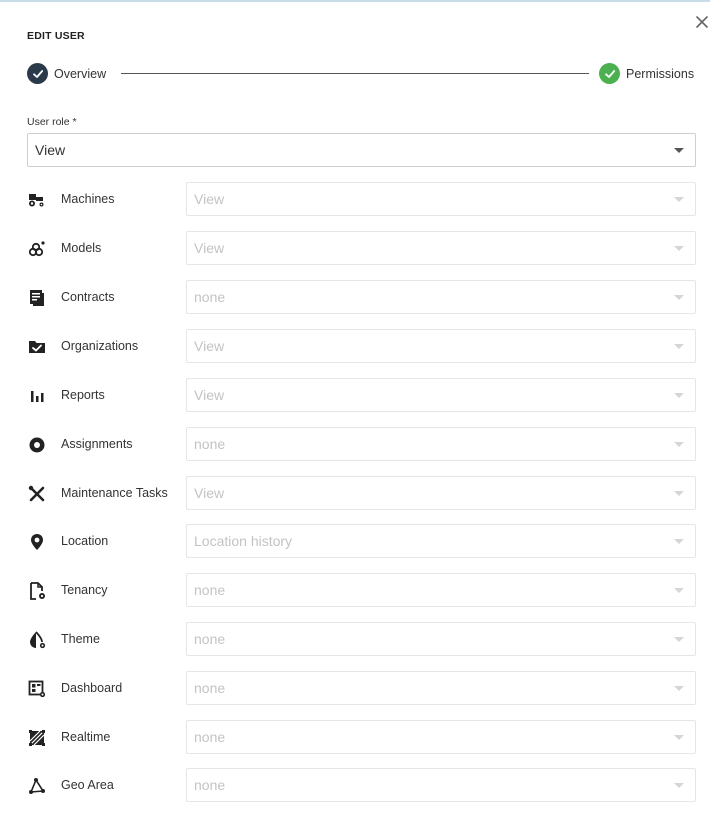  I want to click on permission-name: Tenancy, so click(84, 590).